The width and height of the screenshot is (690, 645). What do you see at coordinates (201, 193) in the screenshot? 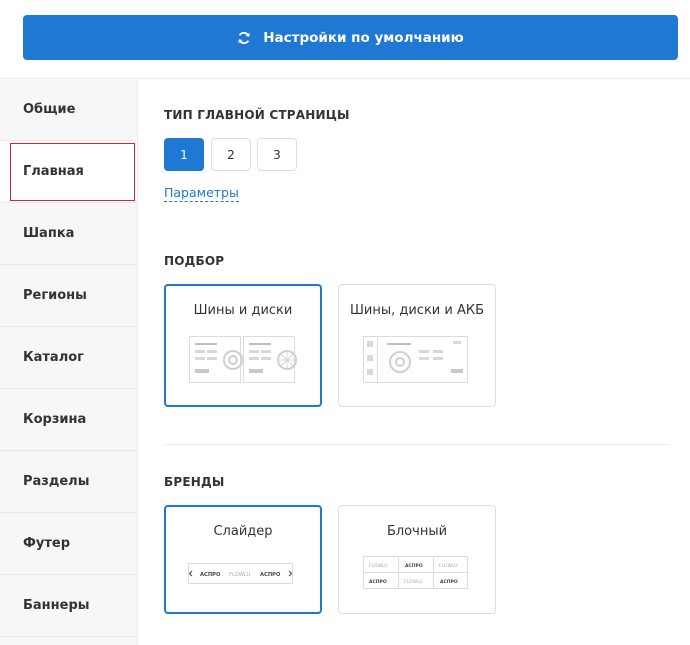
I see `parameters-link: Параметры` at bounding box center [201, 193].